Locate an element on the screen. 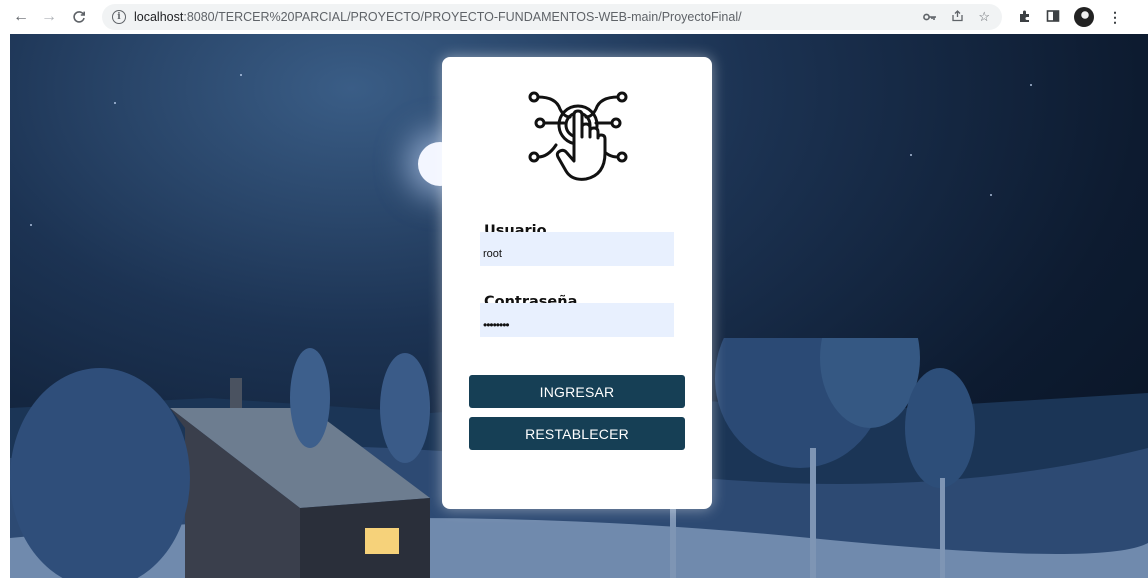  profile-avatar is located at coordinates (1084, 17).